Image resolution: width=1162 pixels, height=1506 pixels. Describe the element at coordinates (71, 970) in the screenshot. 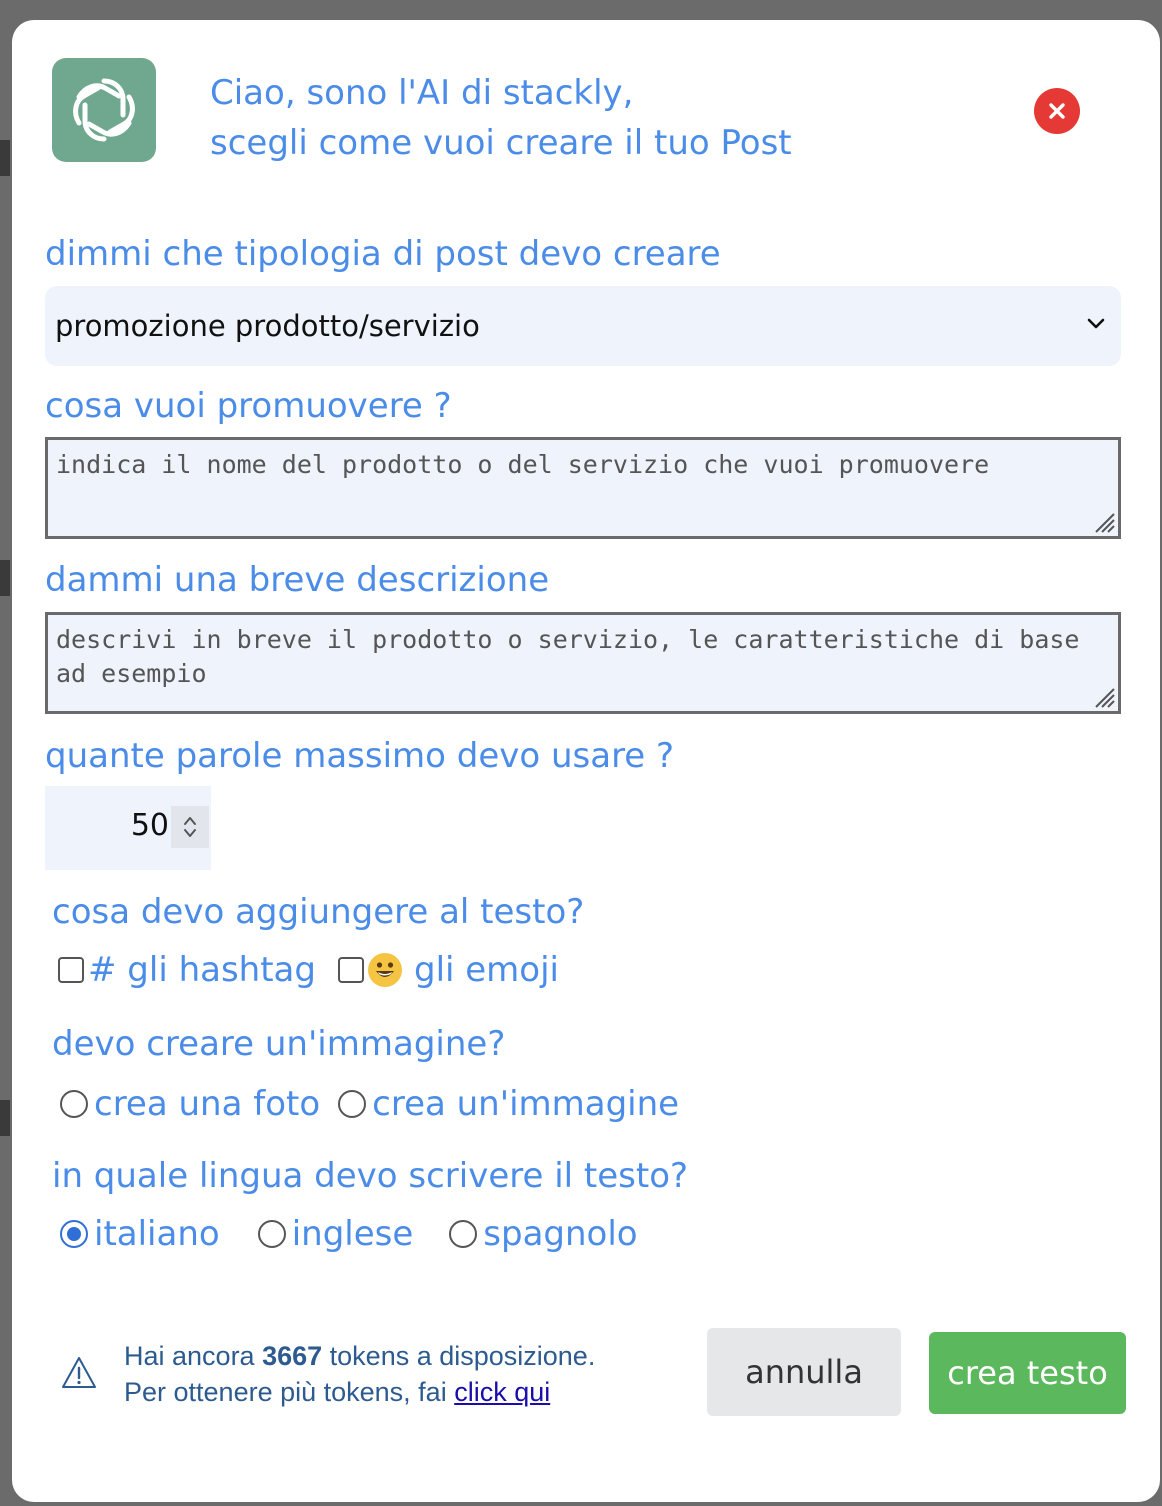

I see `hashtag-checkbox` at that location.